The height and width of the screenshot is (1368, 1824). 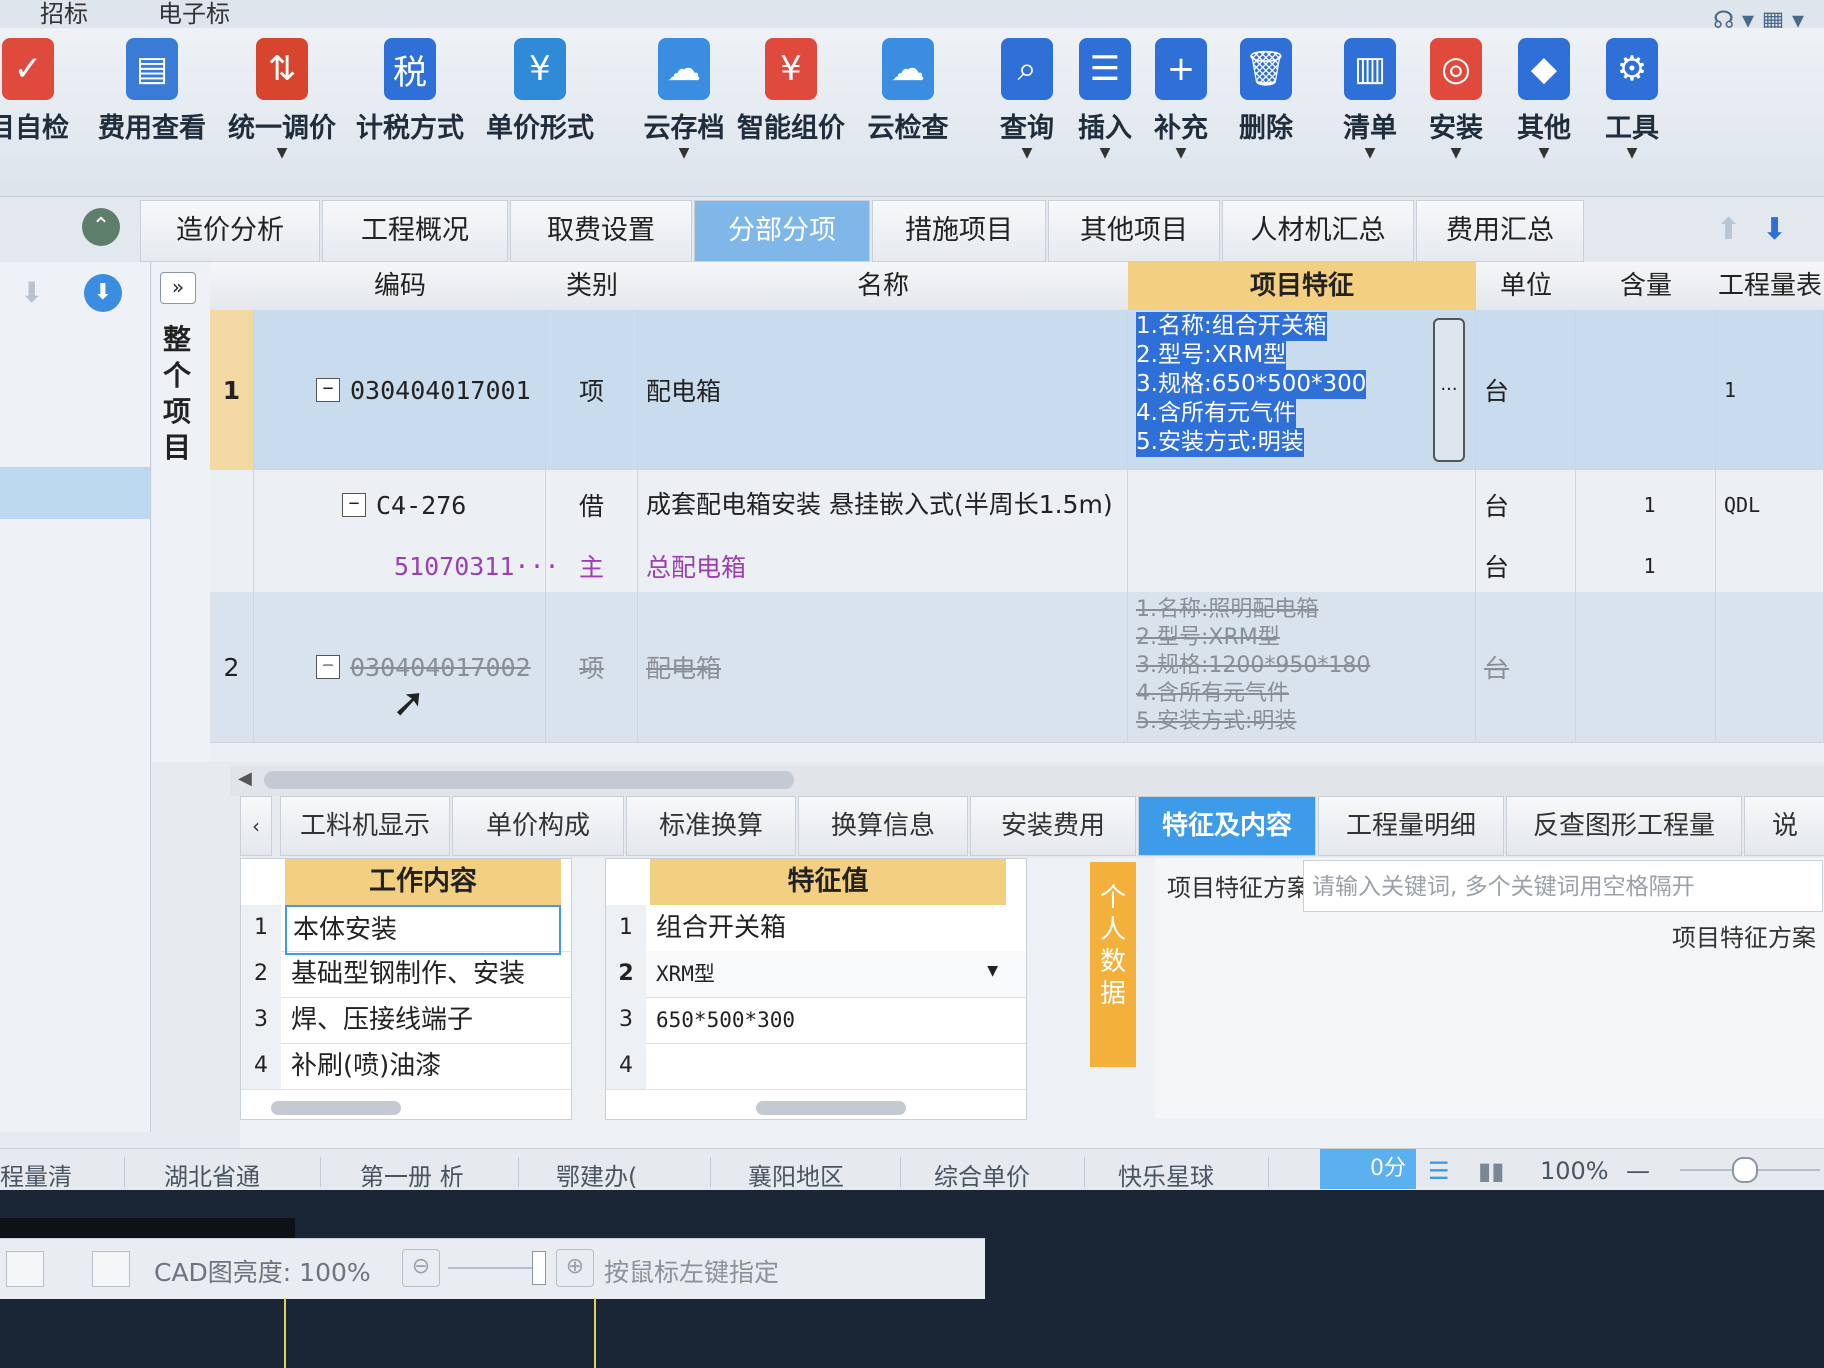 What do you see at coordinates (1027, 781) in the screenshot?
I see `grid-horizontal-scrollbar: ◀` at bounding box center [1027, 781].